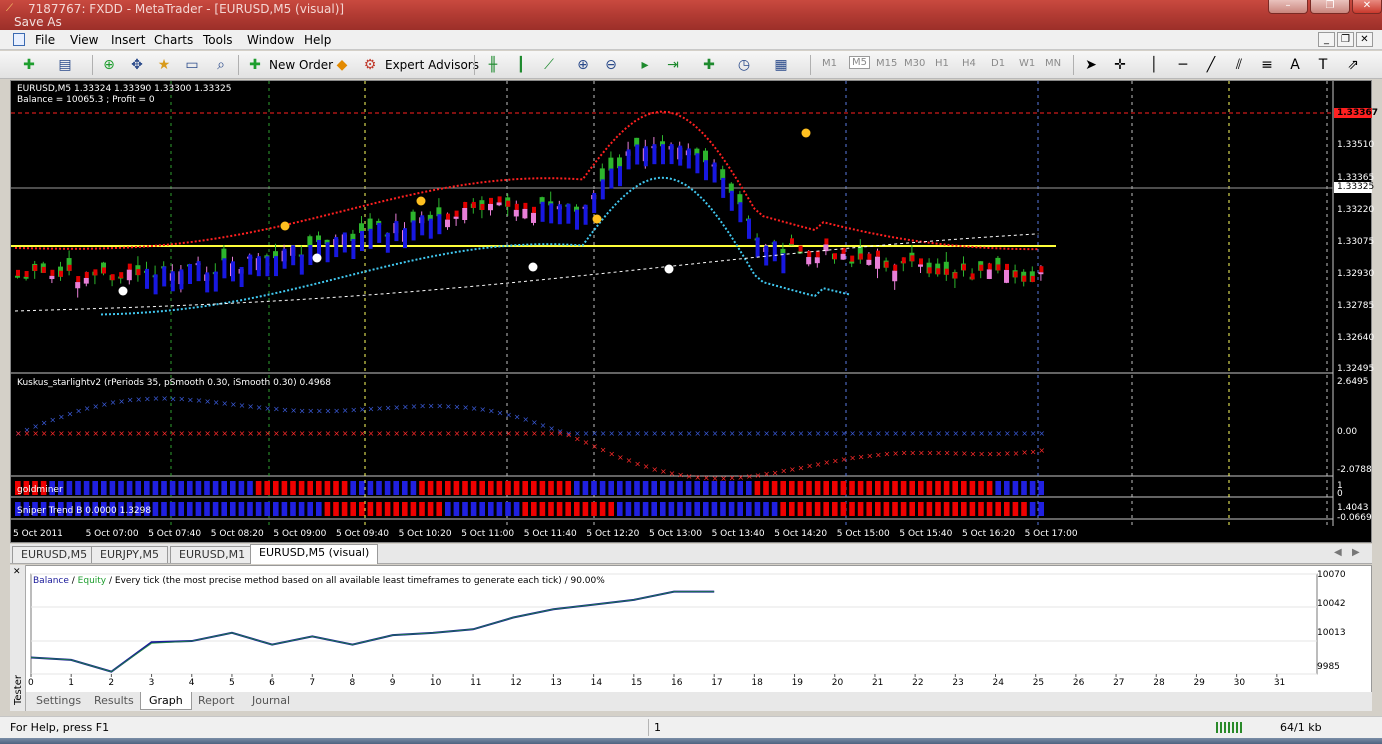 This screenshot has width=1382, height=744. Describe the element at coordinates (45, 40) in the screenshot. I see `menu-file: File` at that location.